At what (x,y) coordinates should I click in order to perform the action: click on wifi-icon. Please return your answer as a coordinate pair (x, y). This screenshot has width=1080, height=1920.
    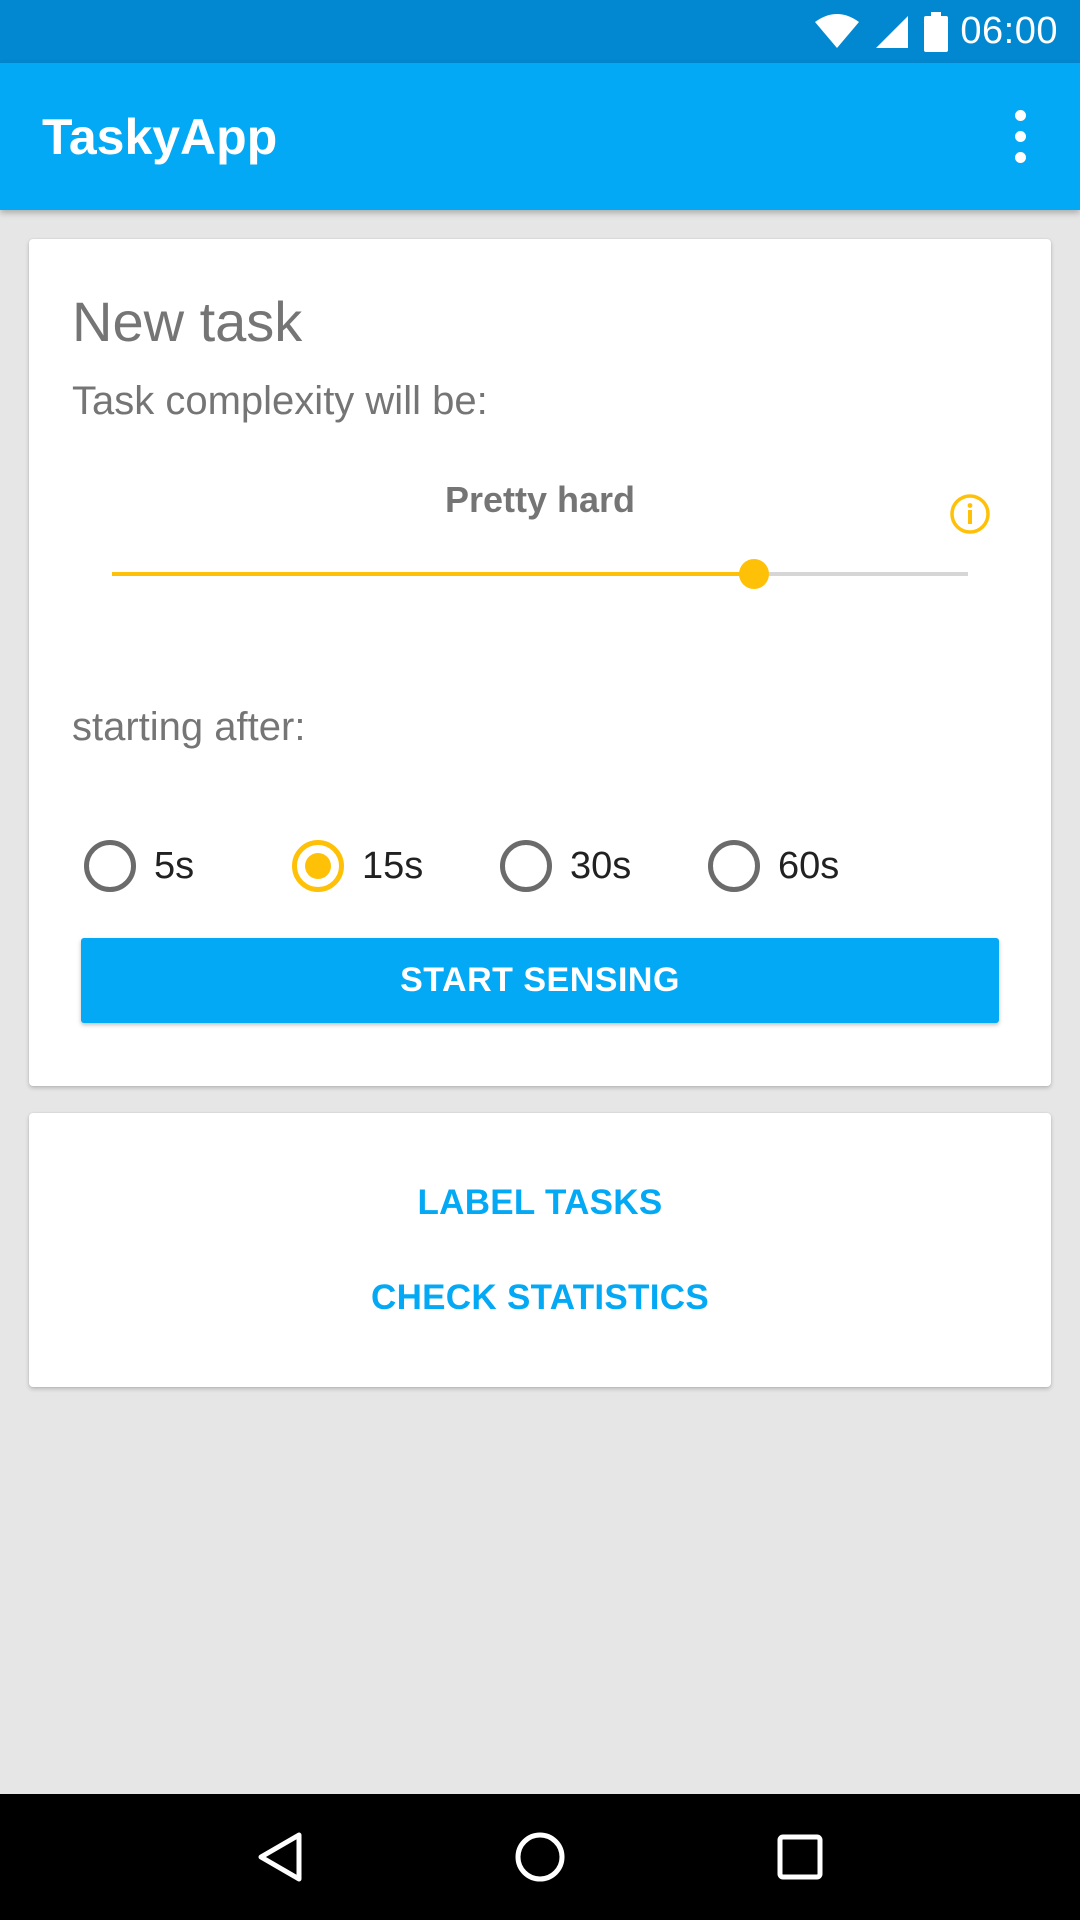
    Looking at the image, I should click on (837, 30).